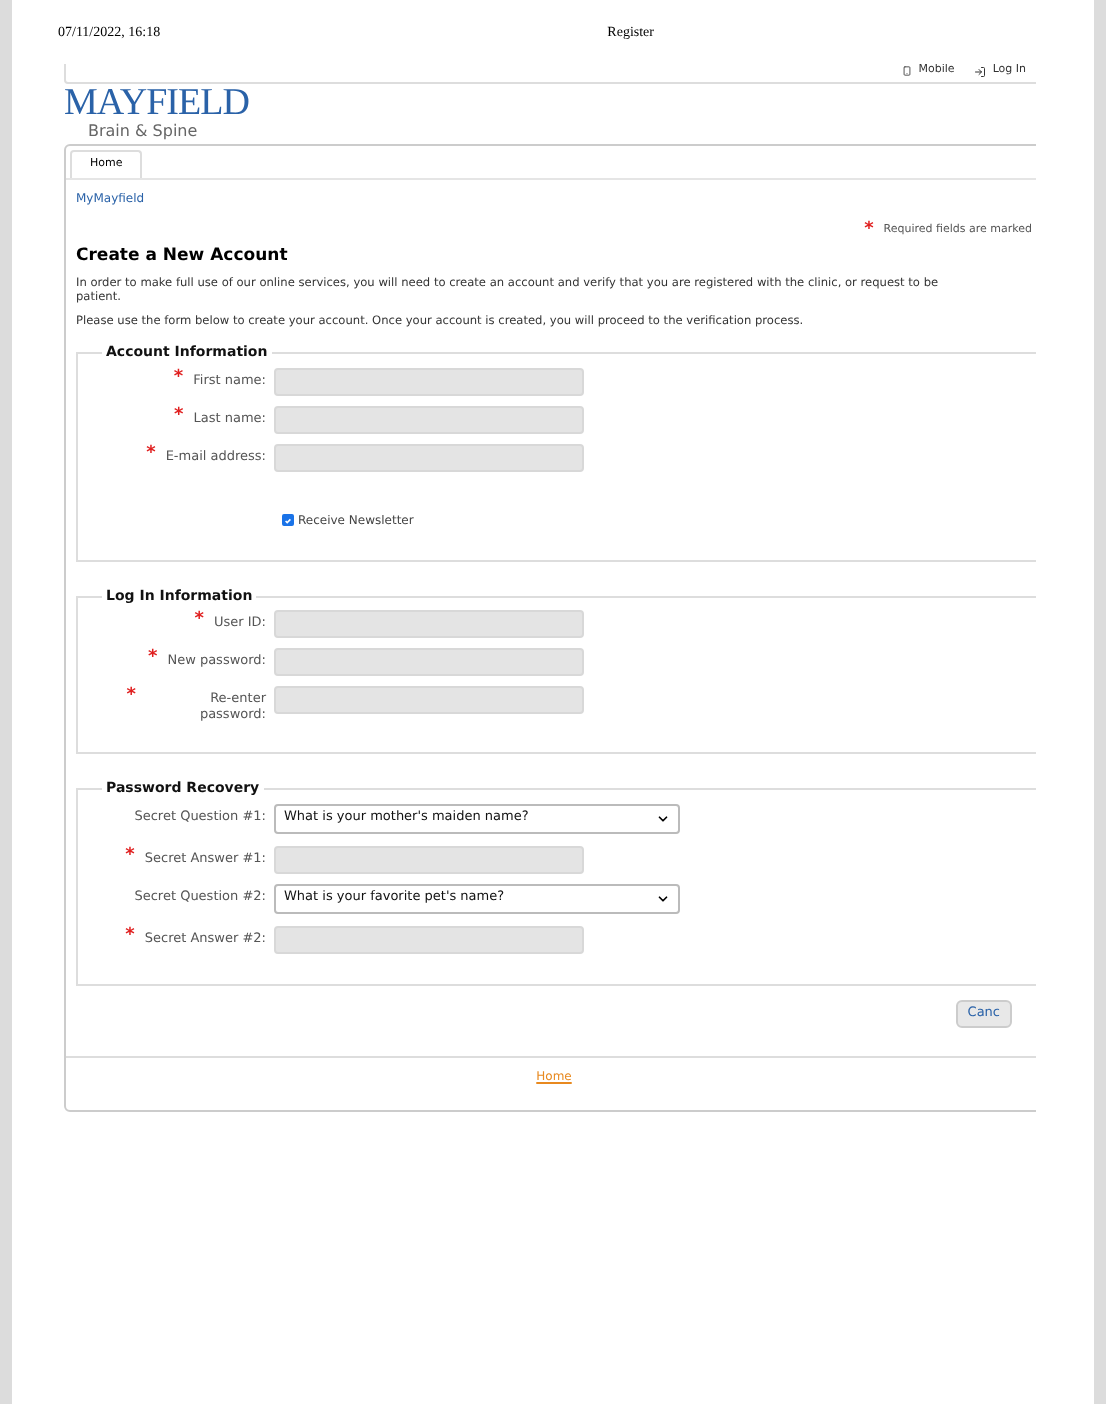 This screenshot has height=1404, width=1106. What do you see at coordinates (288, 520) in the screenshot?
I see `checkbox` at bounding box center [288, 520].